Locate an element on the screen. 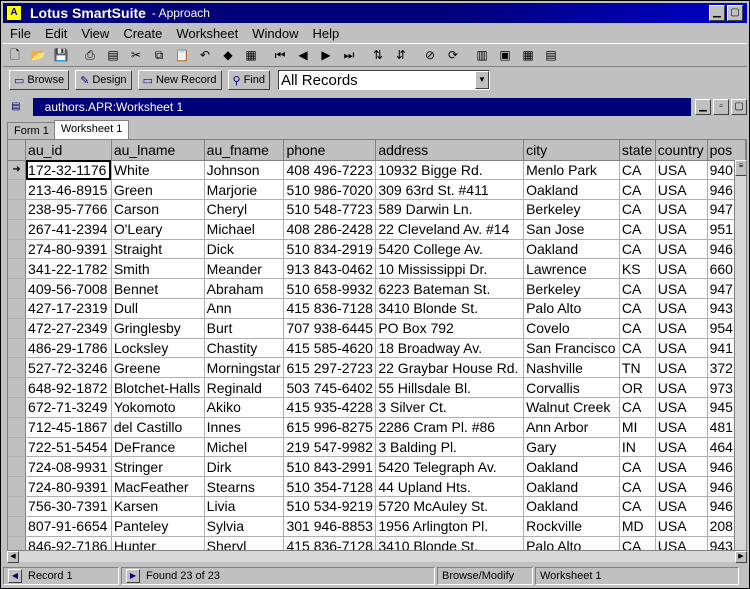 This screenshot has height=589, width=750. cell-au-fname: Dirk is located at coordinates (244, 467).